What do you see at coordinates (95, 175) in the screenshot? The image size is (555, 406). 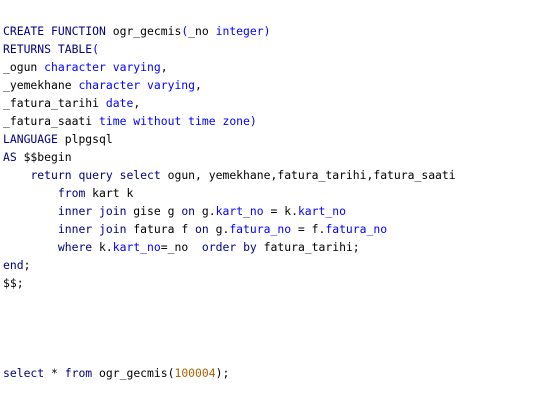 I see `code-token: return query select` at bounding box center [95, 175].